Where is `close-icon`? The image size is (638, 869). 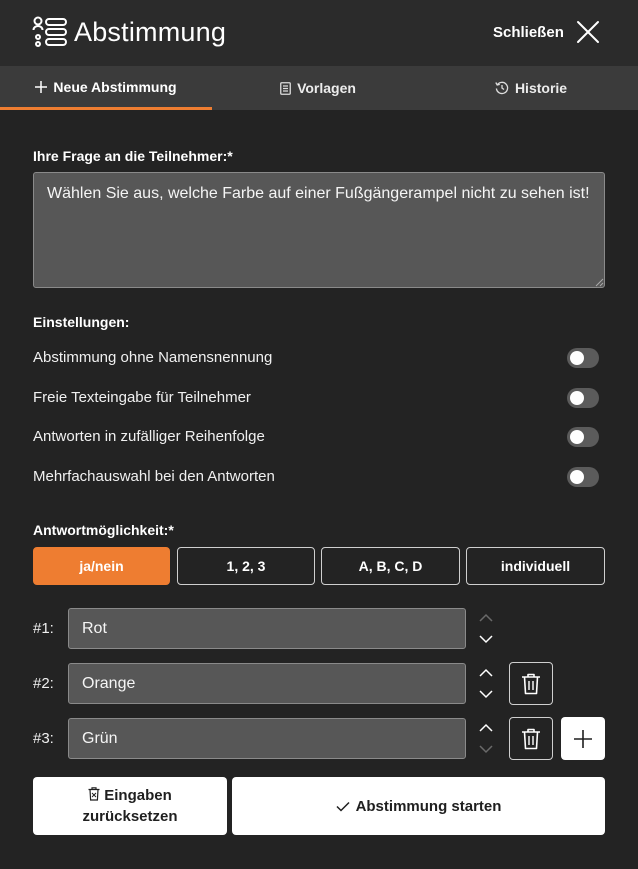
close-icon is located at coordinates (588, 32).